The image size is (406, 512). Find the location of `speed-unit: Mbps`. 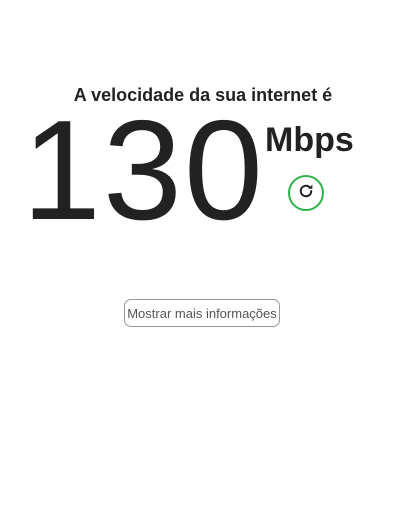

speed-unit: Mbps is located at coordinates (309, 140).